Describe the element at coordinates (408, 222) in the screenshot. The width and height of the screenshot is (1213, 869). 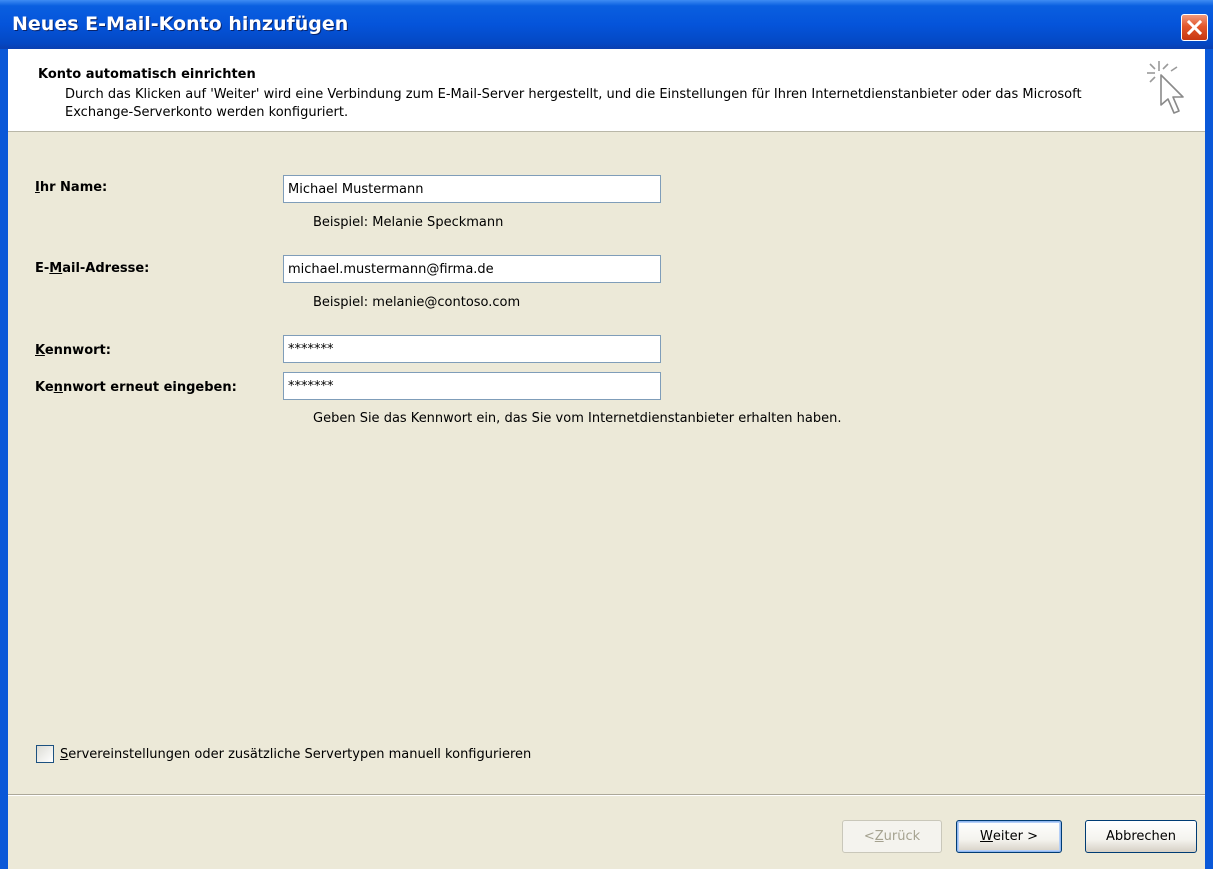
I see `name-hint: Beispiel: Melanie Speckmann` at that location.